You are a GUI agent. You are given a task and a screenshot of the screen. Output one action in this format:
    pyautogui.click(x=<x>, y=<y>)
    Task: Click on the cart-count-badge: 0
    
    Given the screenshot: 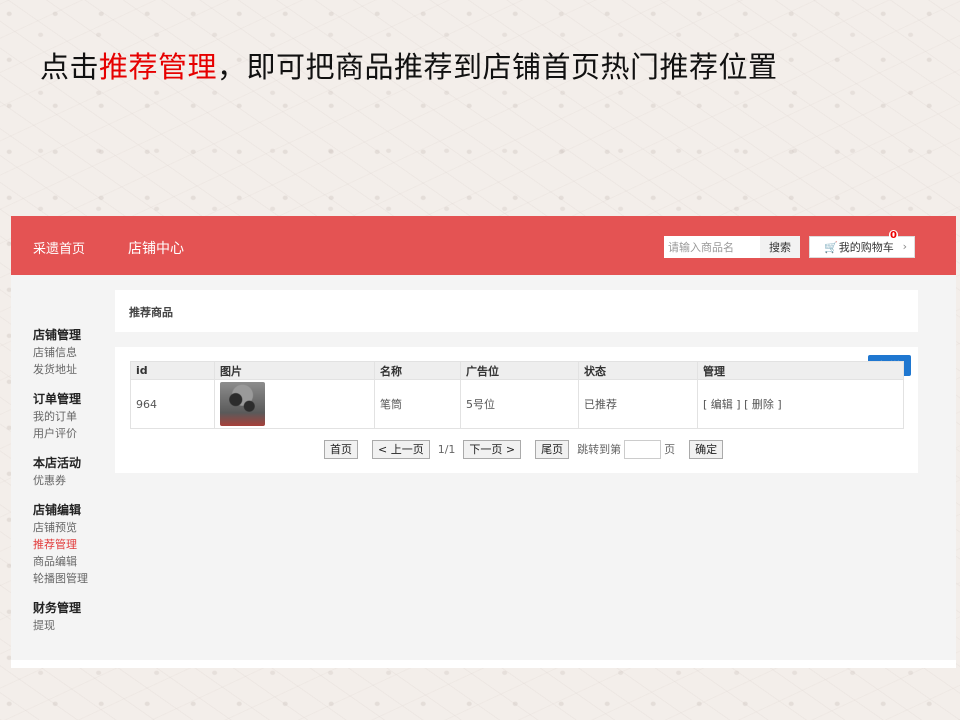 What is the action you would take?
    pyautogui.click(x=893, y=235)
    